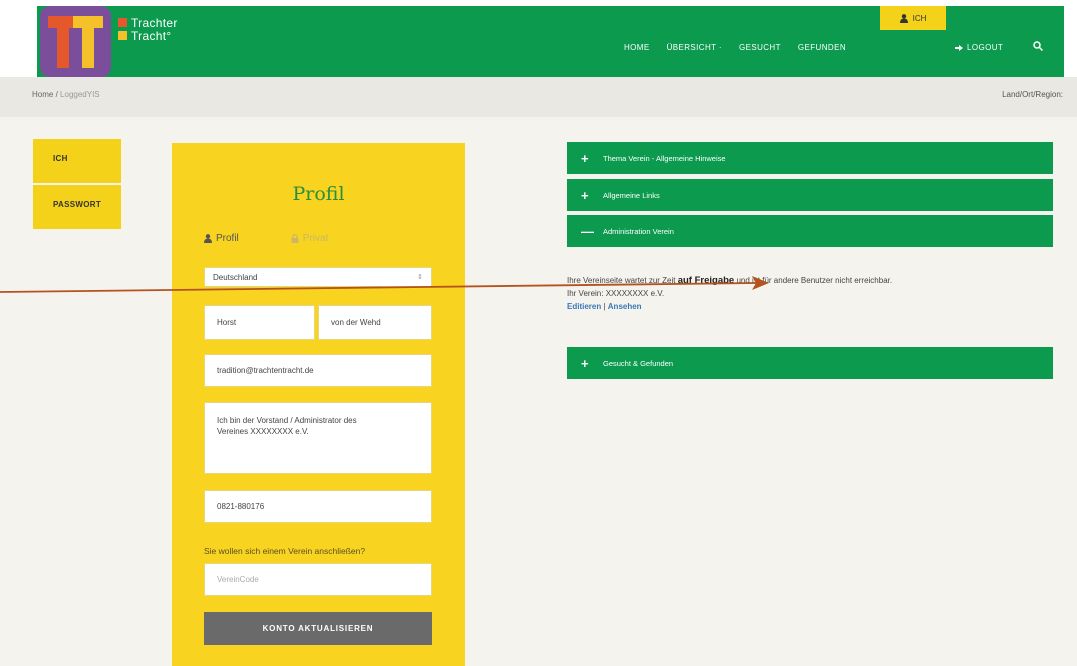 The image size is (1077, 666). I want to click on annotation-arrow, so click(384, 284).